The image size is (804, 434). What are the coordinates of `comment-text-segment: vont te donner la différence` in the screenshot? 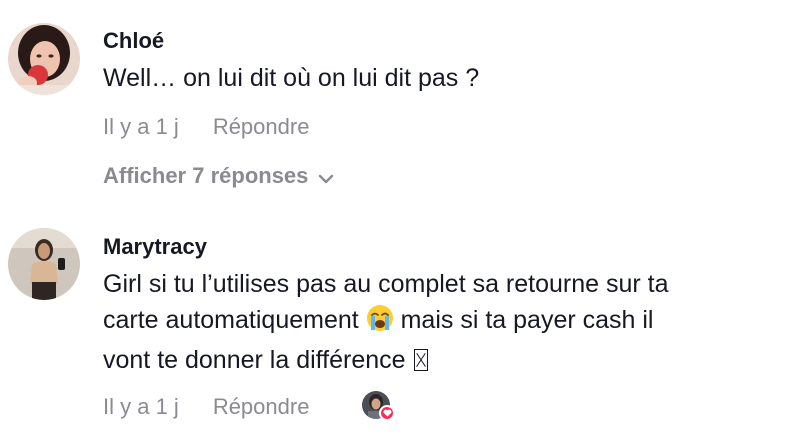 It's located at (254, 360).